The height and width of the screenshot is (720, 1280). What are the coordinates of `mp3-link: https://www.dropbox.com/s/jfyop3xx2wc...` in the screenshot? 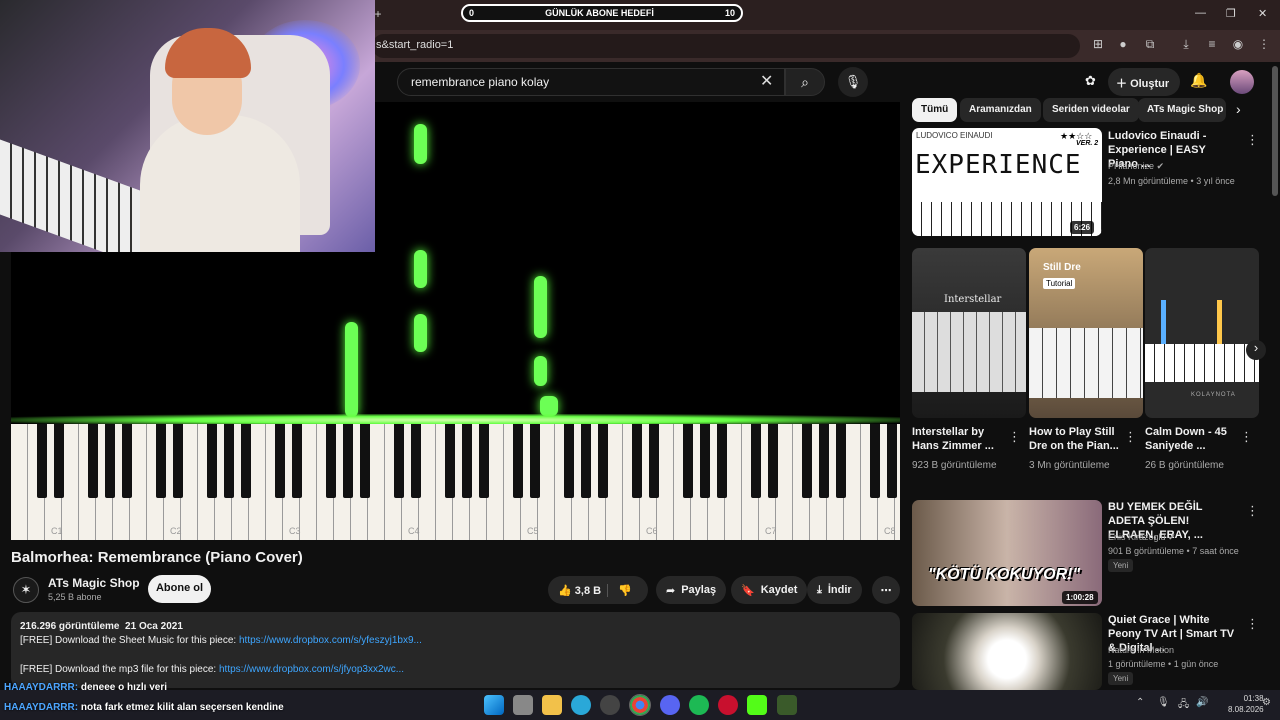 It's located at (311, 669).